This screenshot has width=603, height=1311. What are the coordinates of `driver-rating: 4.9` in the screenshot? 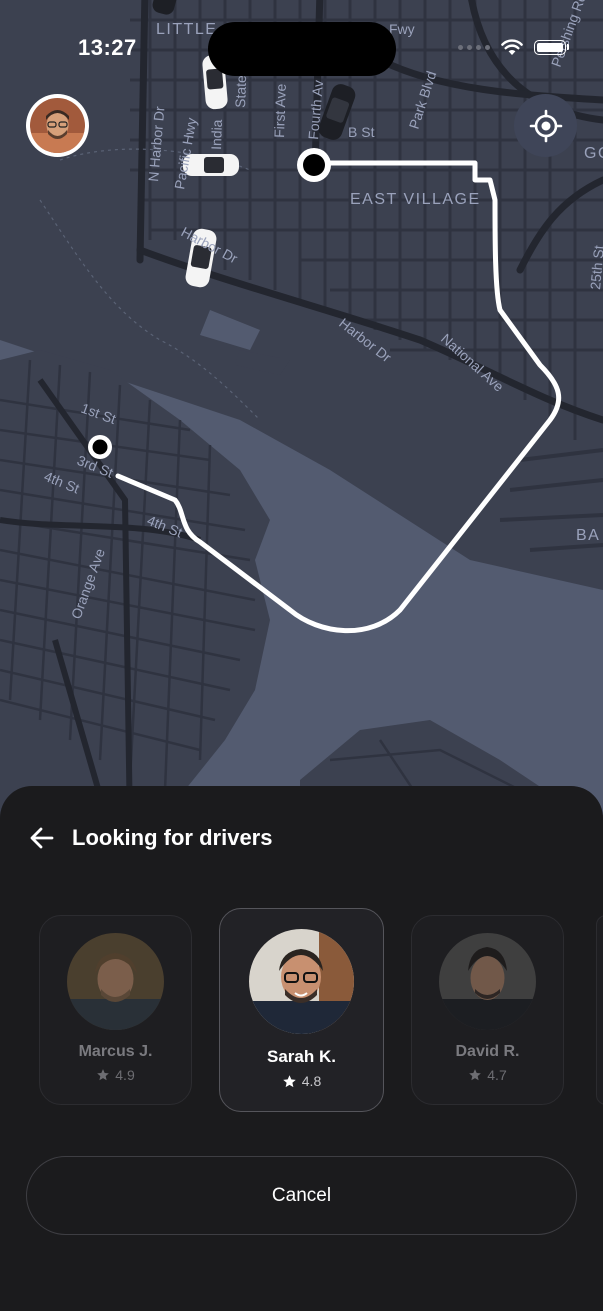 It's located at (115, 1075).